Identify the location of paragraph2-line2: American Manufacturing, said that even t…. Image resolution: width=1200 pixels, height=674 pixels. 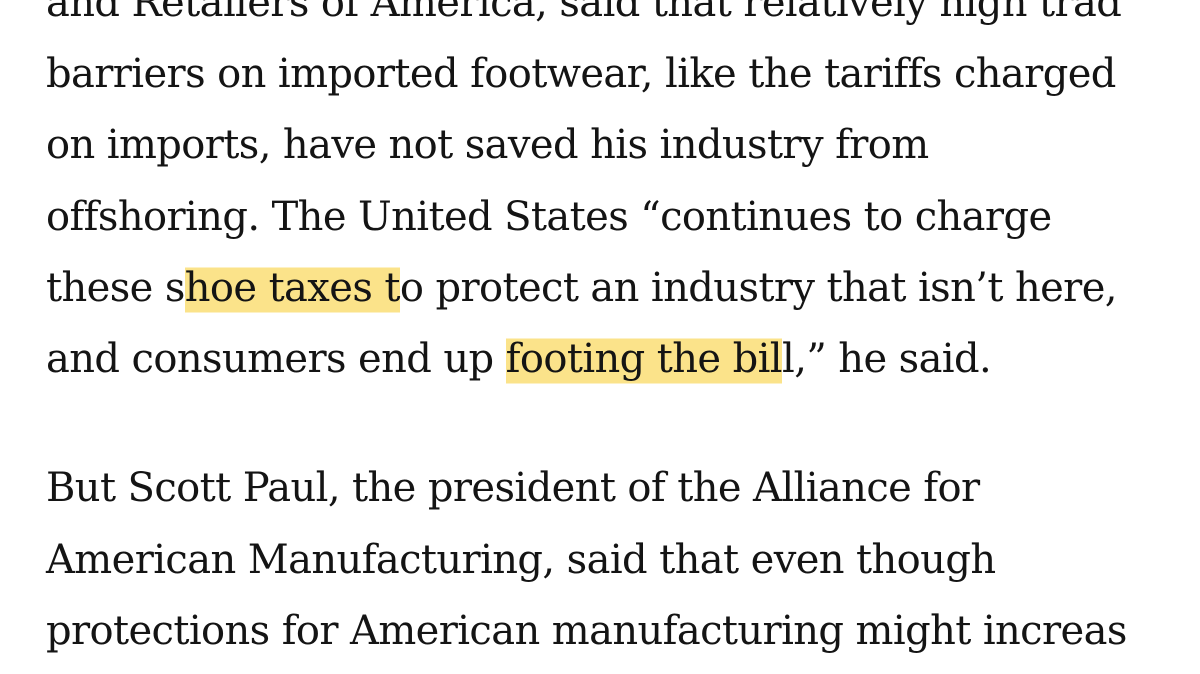
(521, 560).